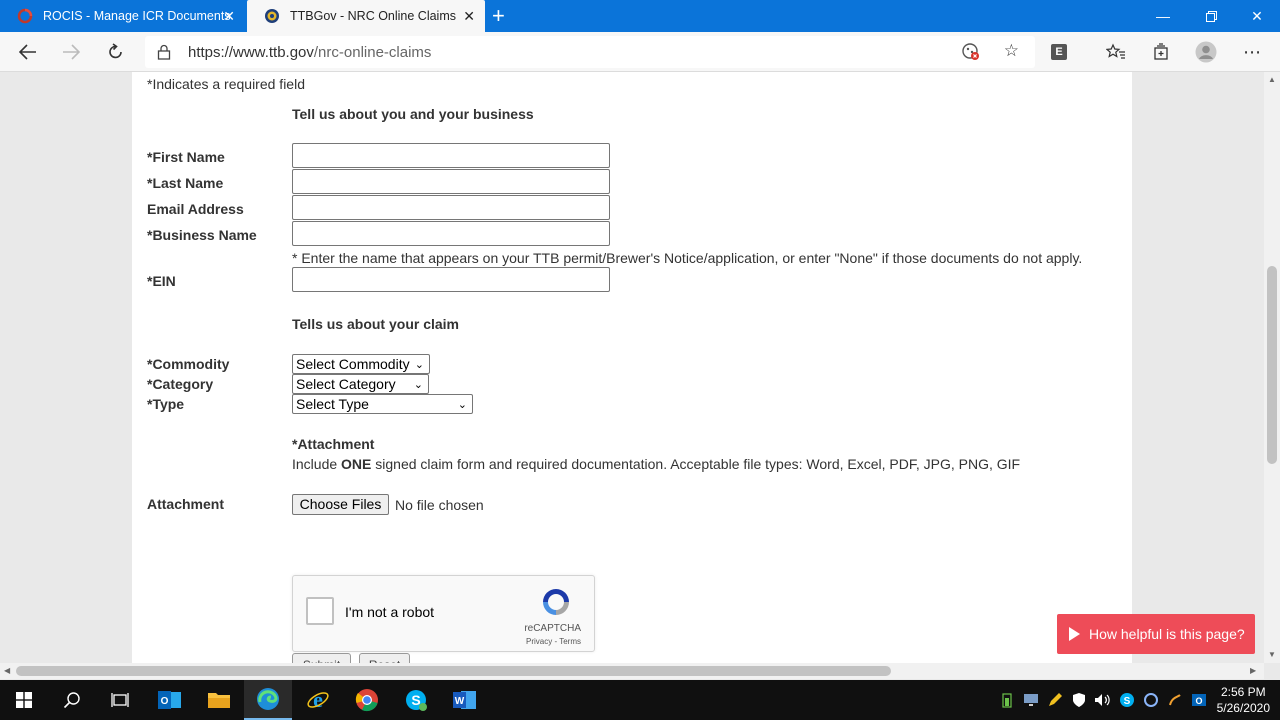  Describe the element at coordinates (71, 52) in the screenshot. I see `forward-icon` at that location.